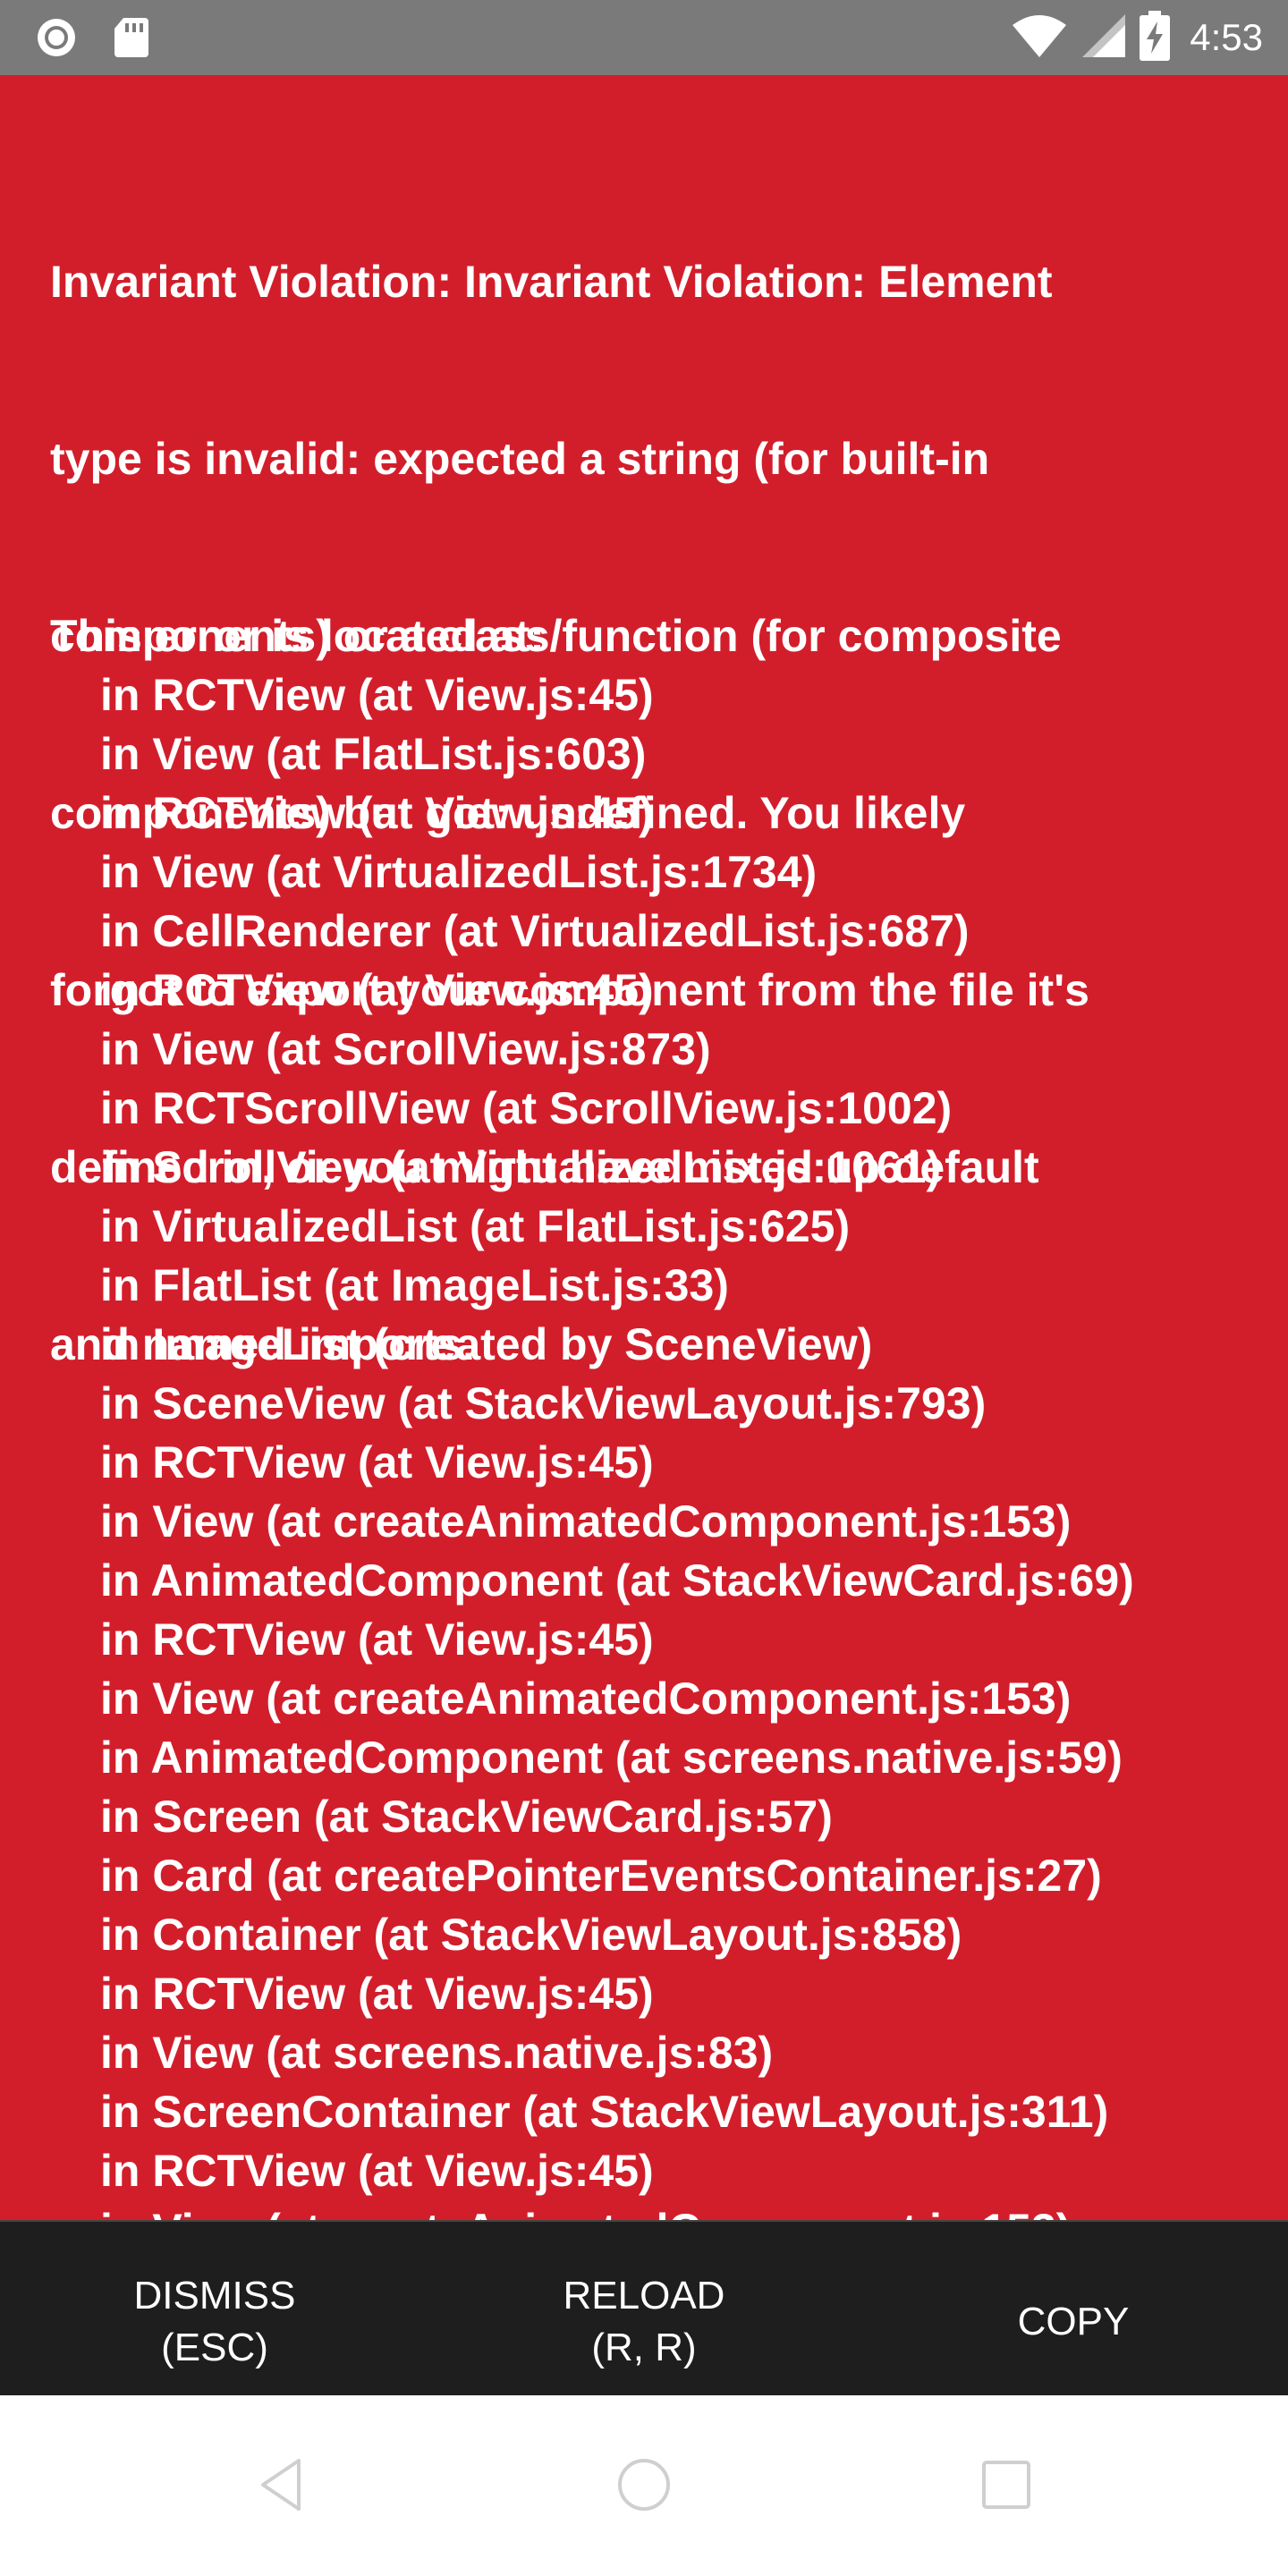 The height and width of the screenshot is (2576, 1288). I want to click on navigation-bar, so click(644, 2485).